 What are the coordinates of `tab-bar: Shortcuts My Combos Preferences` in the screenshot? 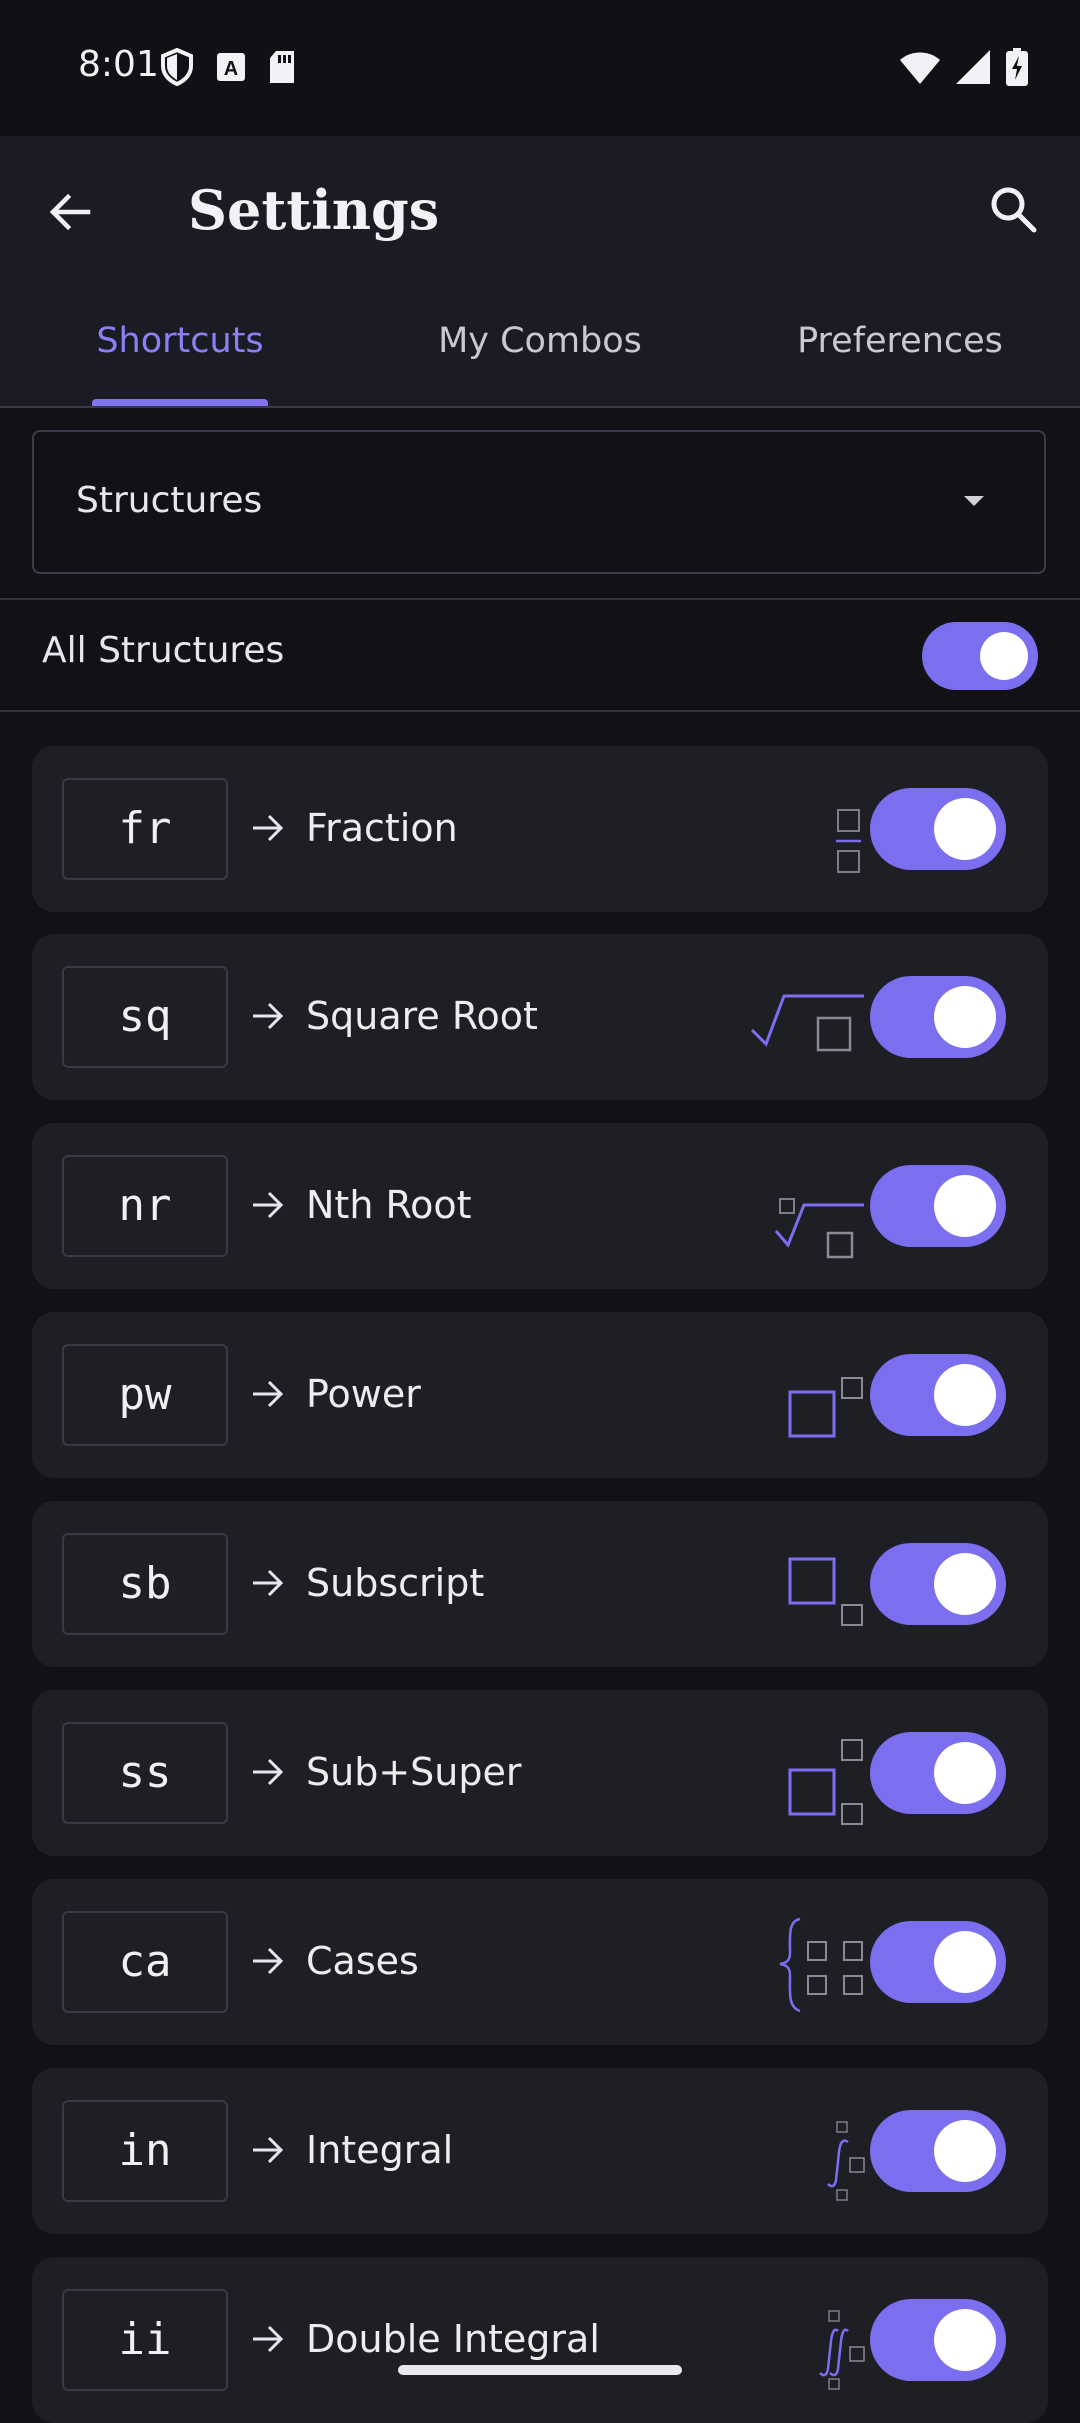 It's located at (540, 356).